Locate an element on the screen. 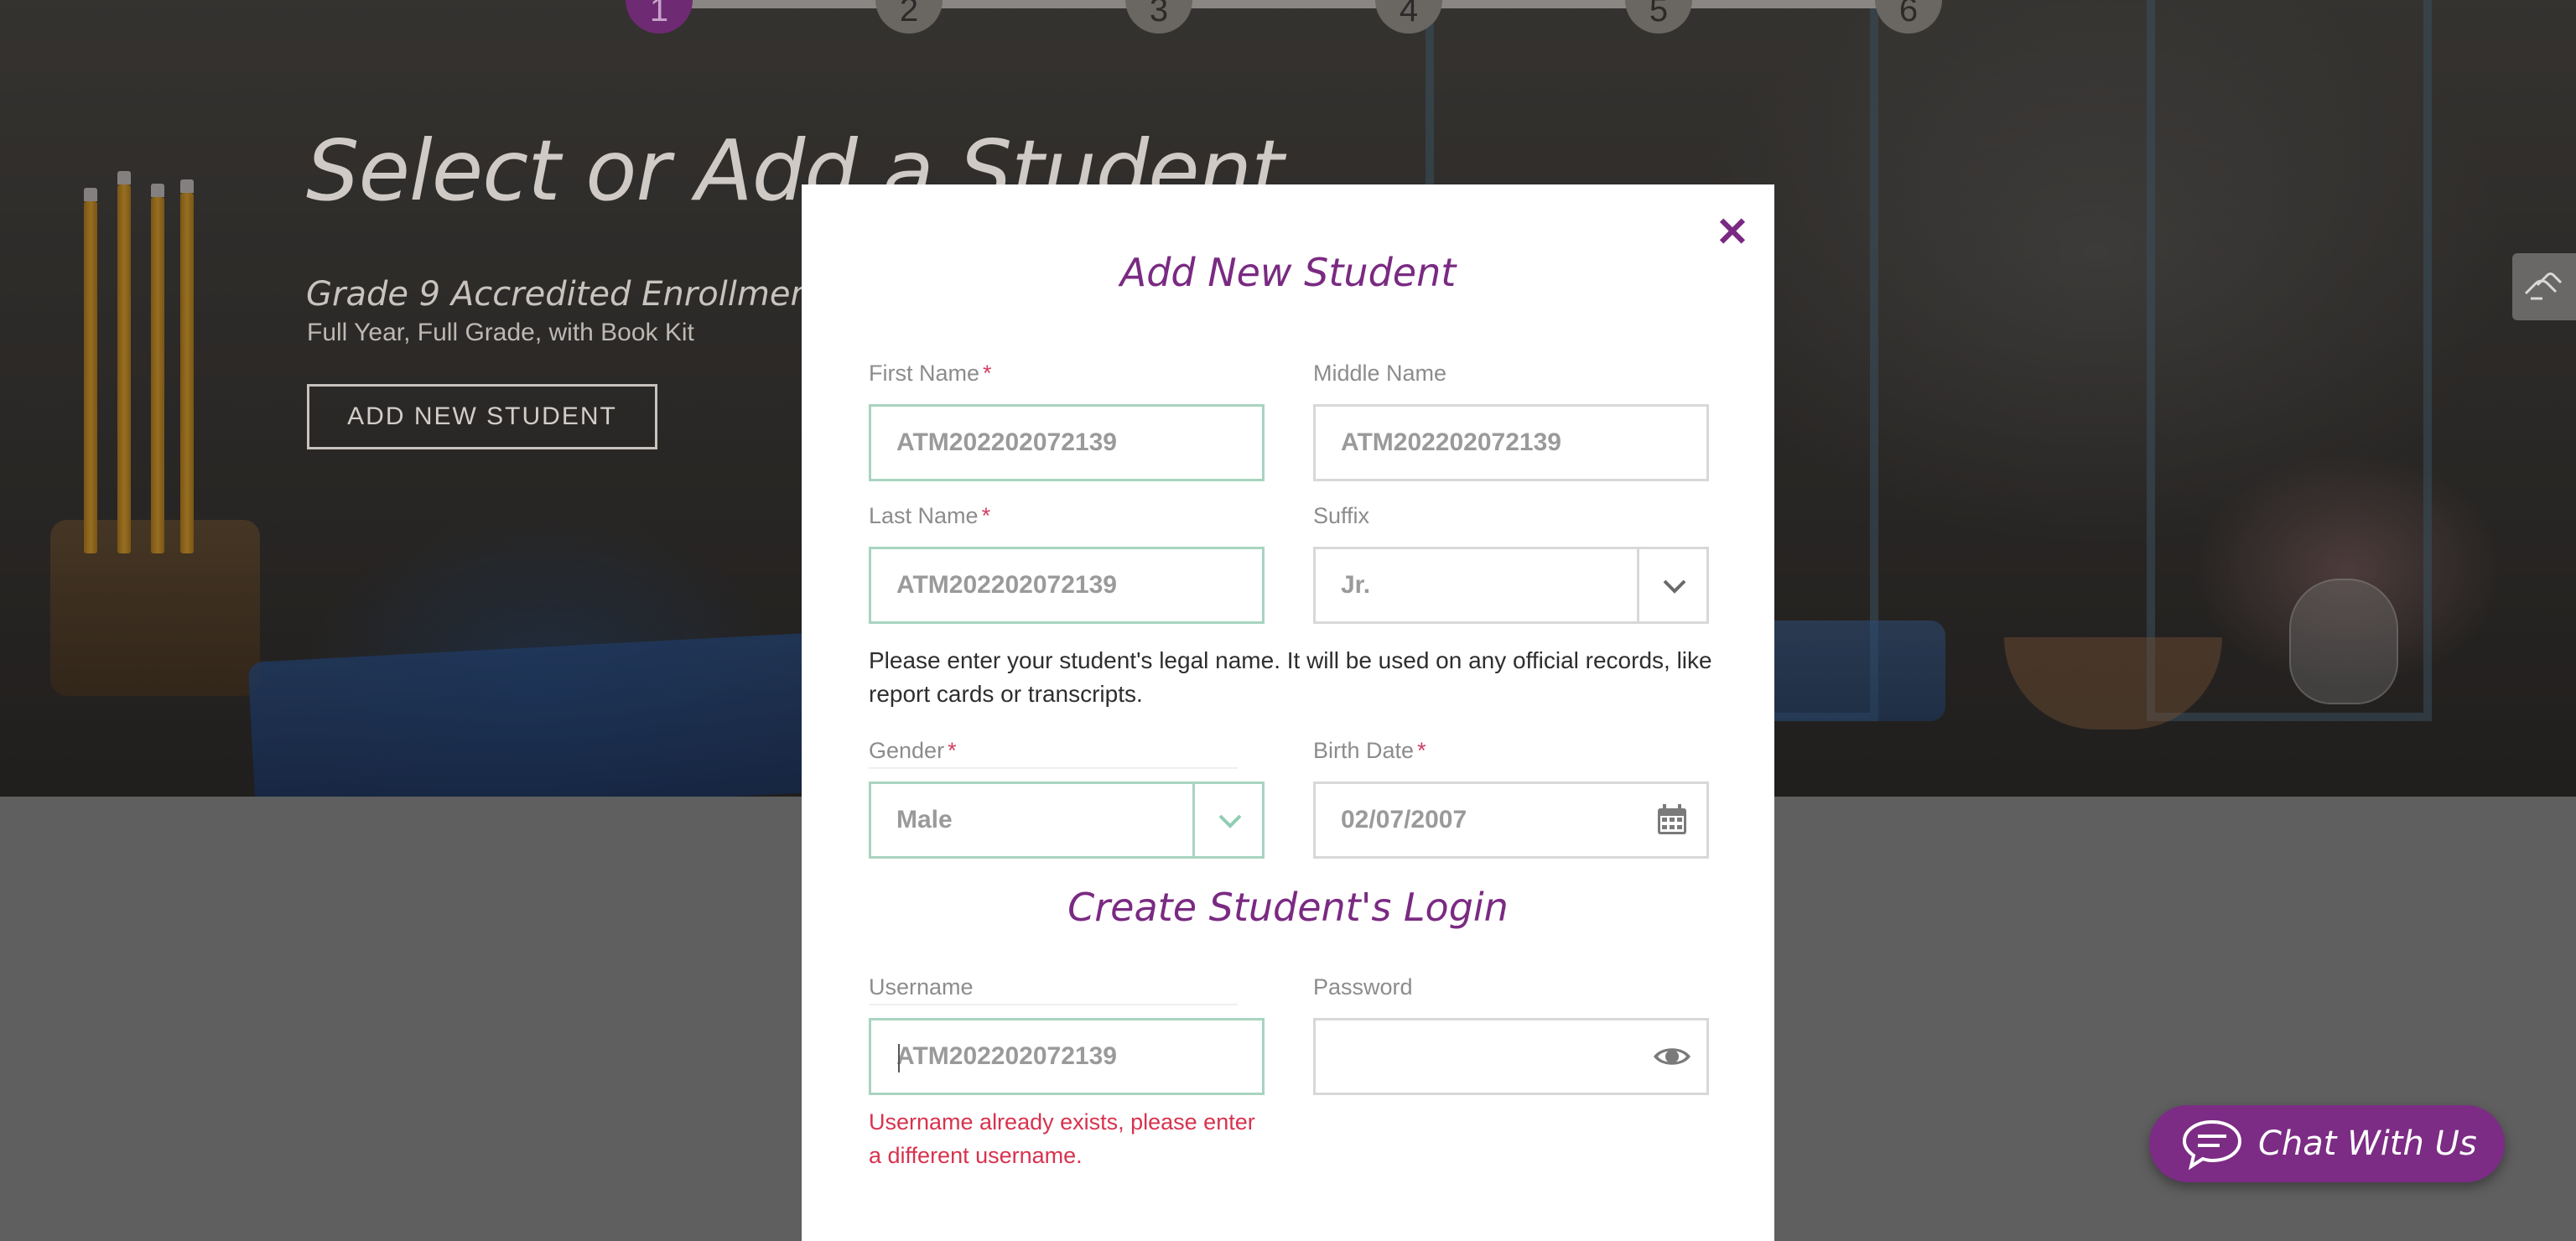  hand-icon is located at coordinates (2543, 287).